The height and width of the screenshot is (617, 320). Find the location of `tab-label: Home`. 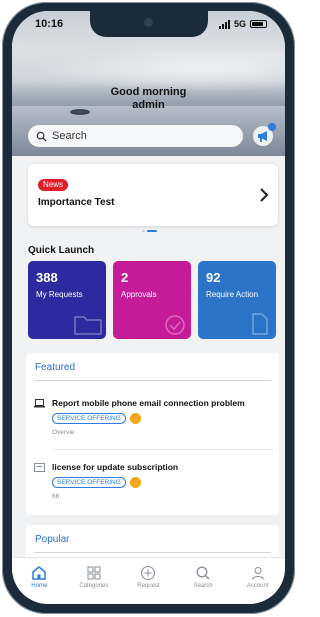

tab-label: Home is located at coordinates (39, 586).